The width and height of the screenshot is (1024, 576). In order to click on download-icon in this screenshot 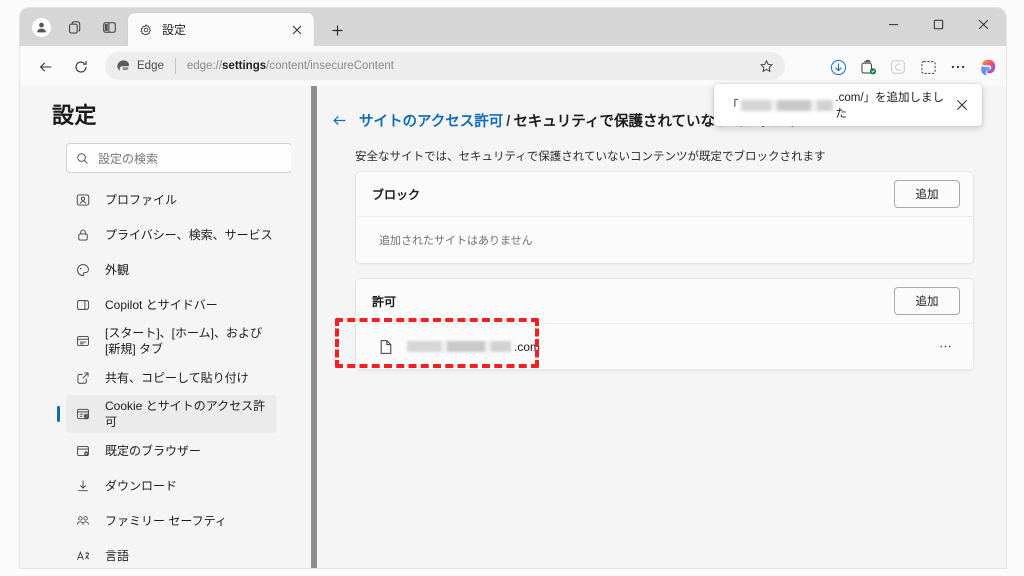, I will do `click(83, 486)`.